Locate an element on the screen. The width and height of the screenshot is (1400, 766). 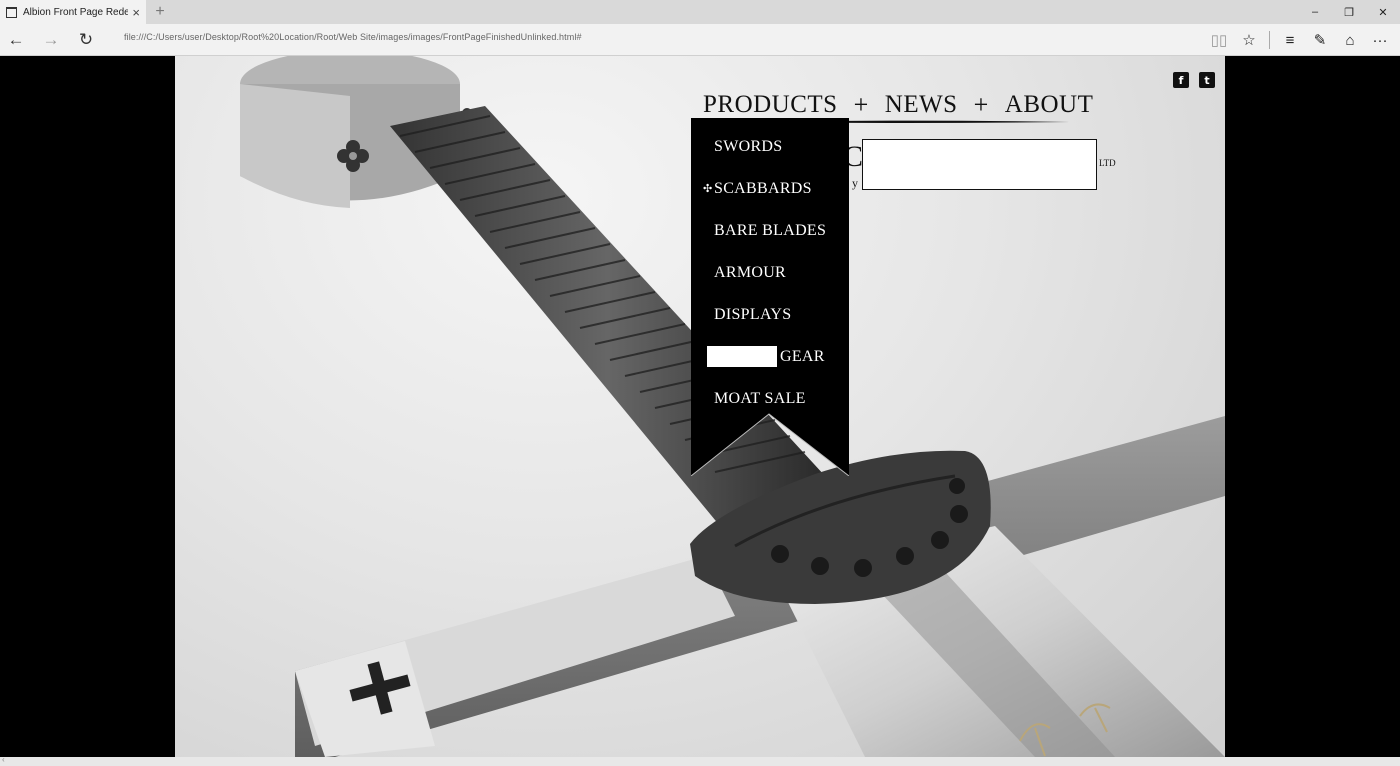
browser-titlebar: Albion Front Page Rede × + – ❐ ✕ is located at coordinates (700, 12).